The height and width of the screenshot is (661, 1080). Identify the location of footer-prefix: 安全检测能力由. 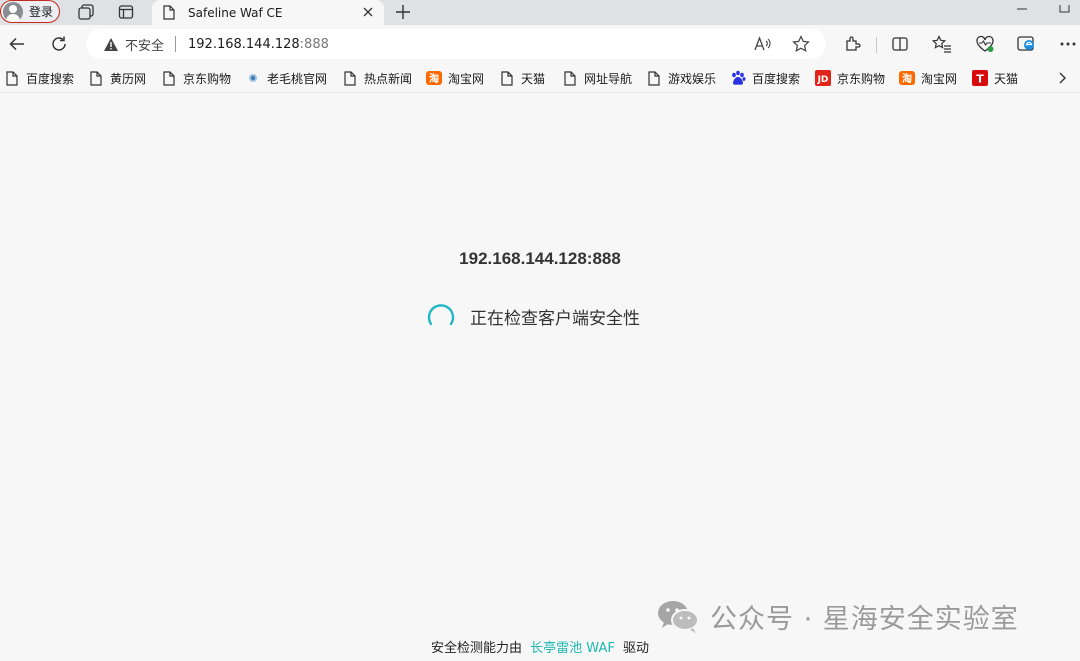
(477, 648).